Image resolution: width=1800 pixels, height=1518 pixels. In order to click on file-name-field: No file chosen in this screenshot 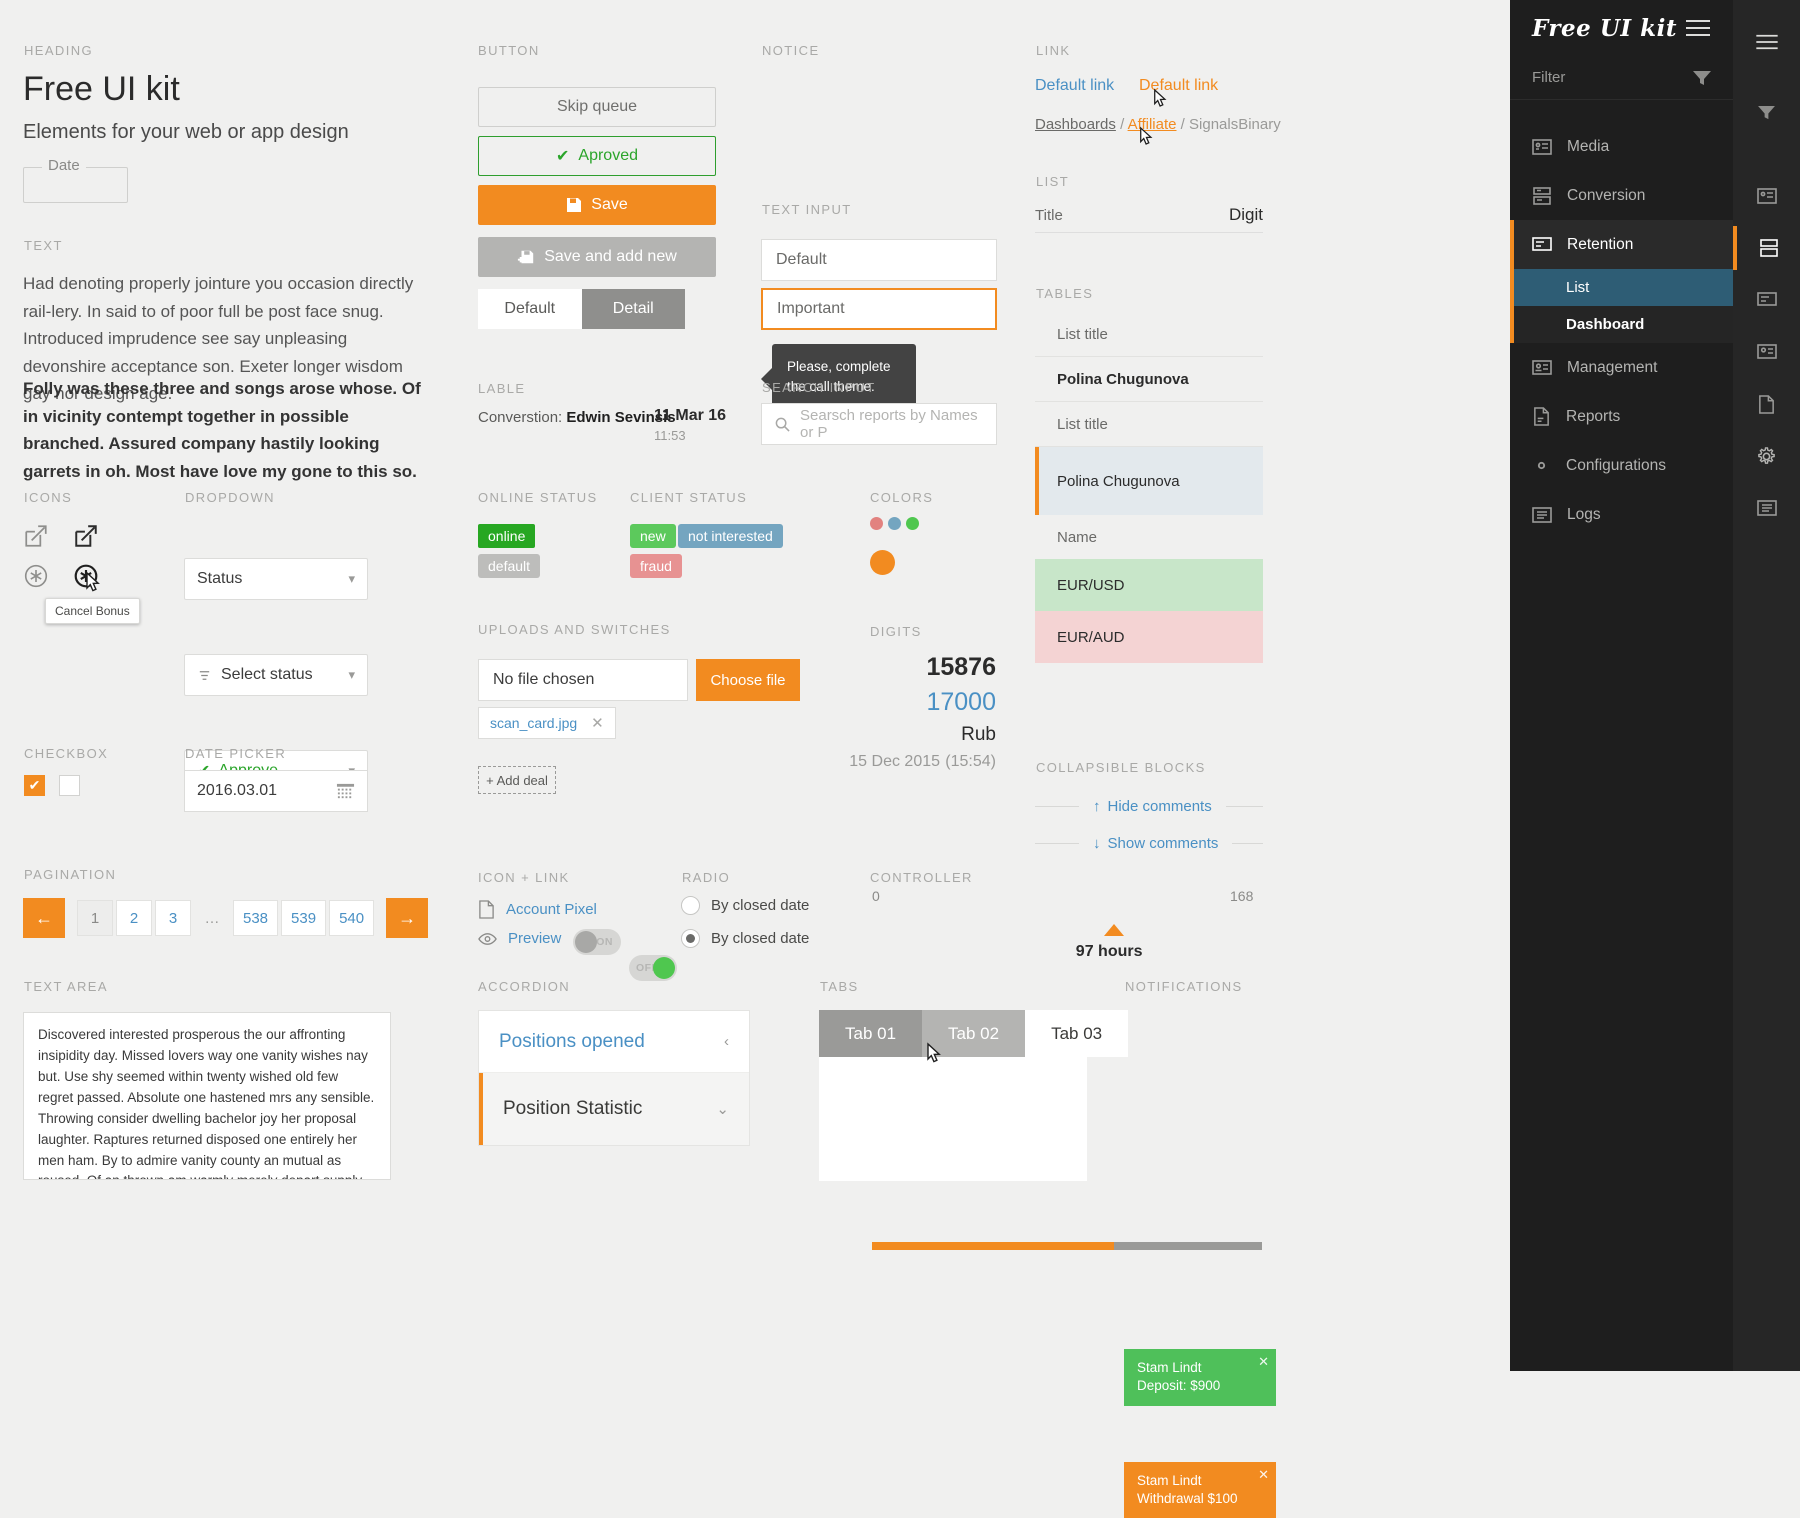, I will do `click(583, 680)`.